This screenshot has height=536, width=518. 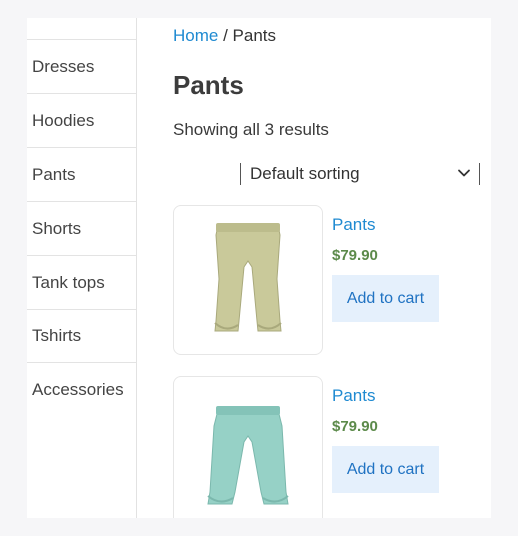 I want to click on sidebar-item-label: Dresses, so click(x=63, y=66).